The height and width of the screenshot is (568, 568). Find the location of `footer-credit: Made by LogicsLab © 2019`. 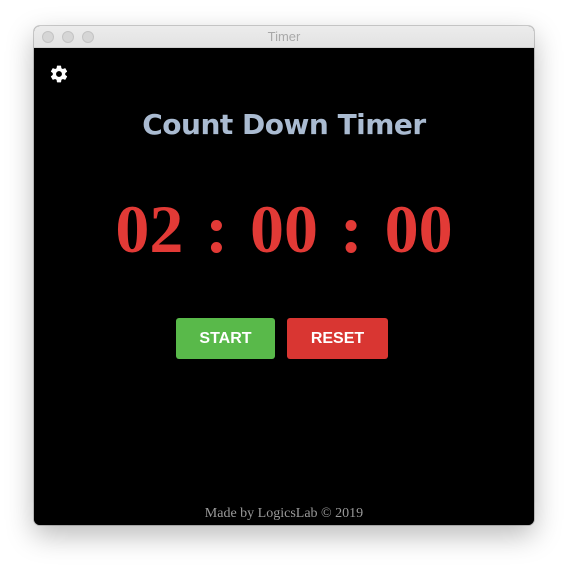

footer-credit: Made by LogicsLab © 2019 is located at coordinates (284, 513).